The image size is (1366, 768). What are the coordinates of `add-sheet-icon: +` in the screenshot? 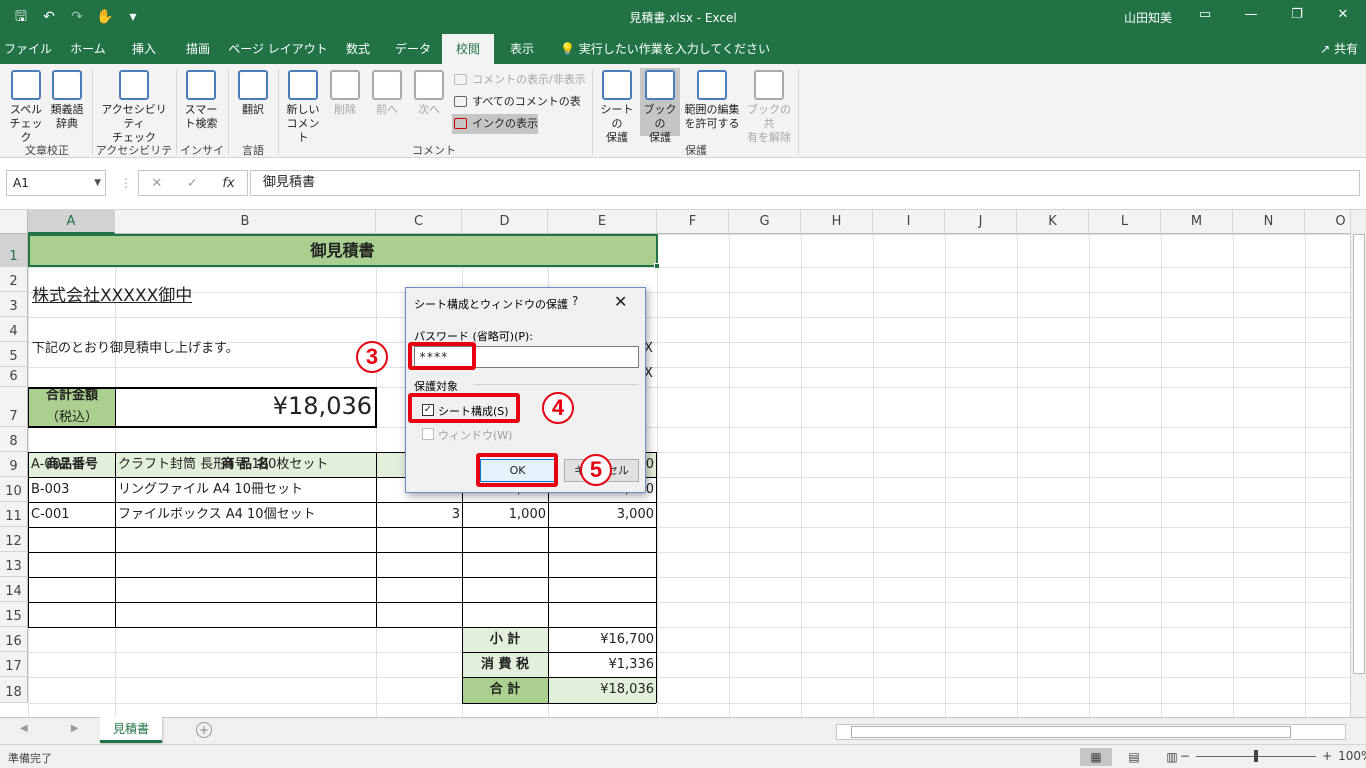 It's located at (204, 730).